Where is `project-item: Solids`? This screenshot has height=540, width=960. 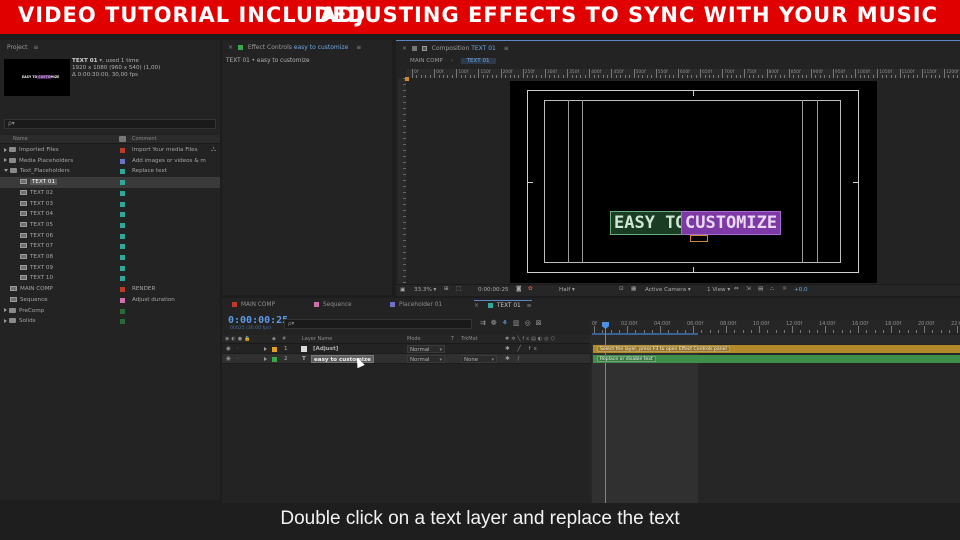
project-item: Solids is located at coordinates (110, 321).